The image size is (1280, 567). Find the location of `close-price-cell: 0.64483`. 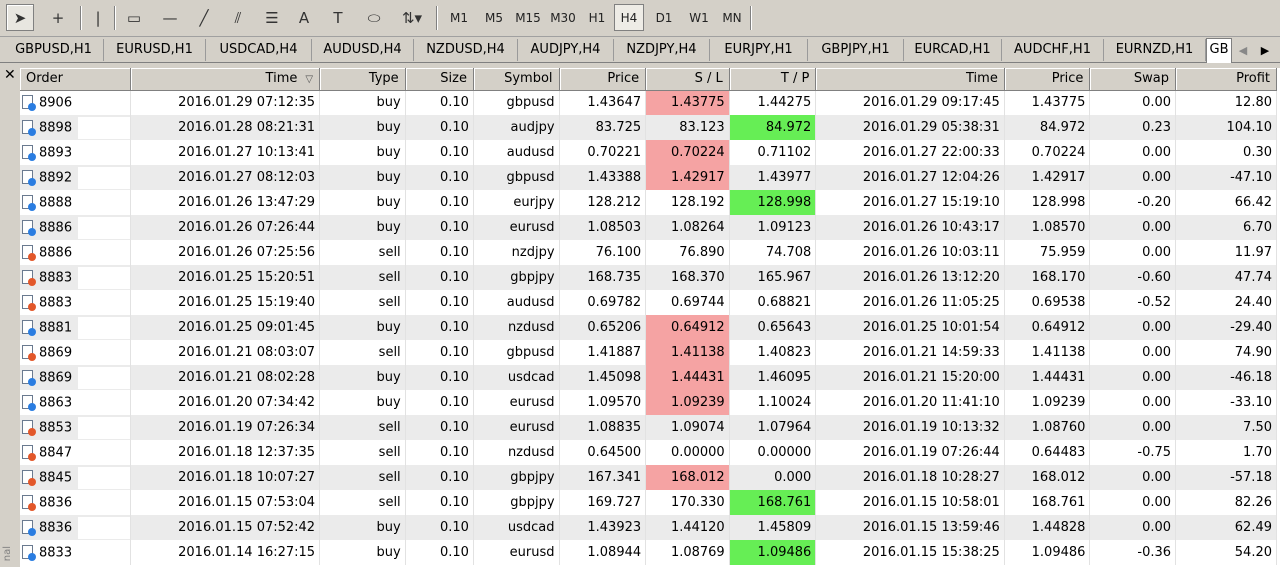

close-price-cell: 0.64483 is located at coordinates (1047, 452).